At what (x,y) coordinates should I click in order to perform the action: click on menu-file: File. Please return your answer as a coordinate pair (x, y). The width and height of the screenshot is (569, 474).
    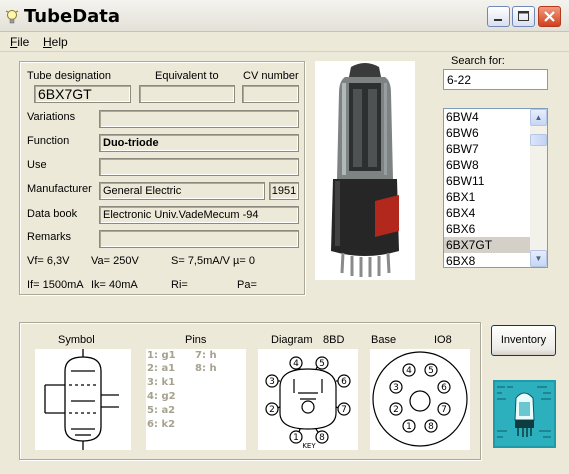
    Looking at the image, I should click on (19, 42).